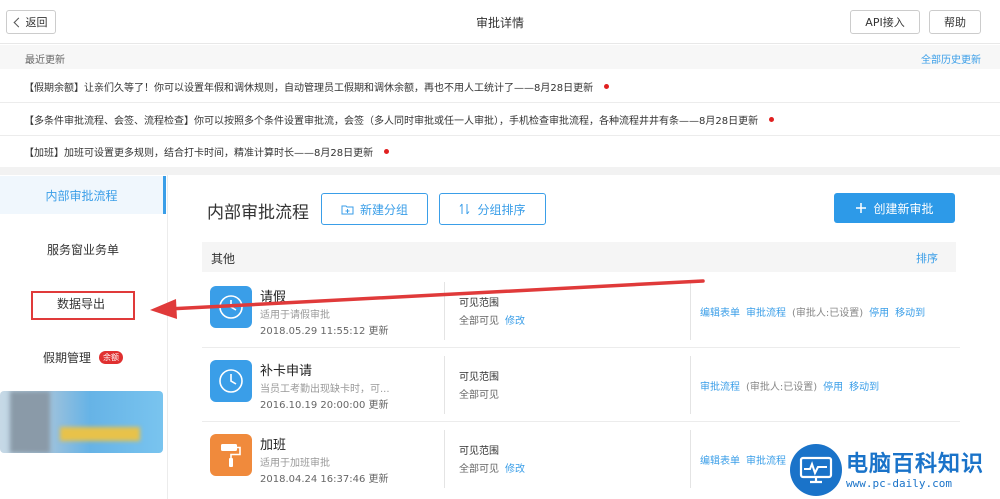 This screenshot has width=1000, height=499. I want to click on approval-time: 2016.10.19 20:00:00 更新, so click(324, 405).